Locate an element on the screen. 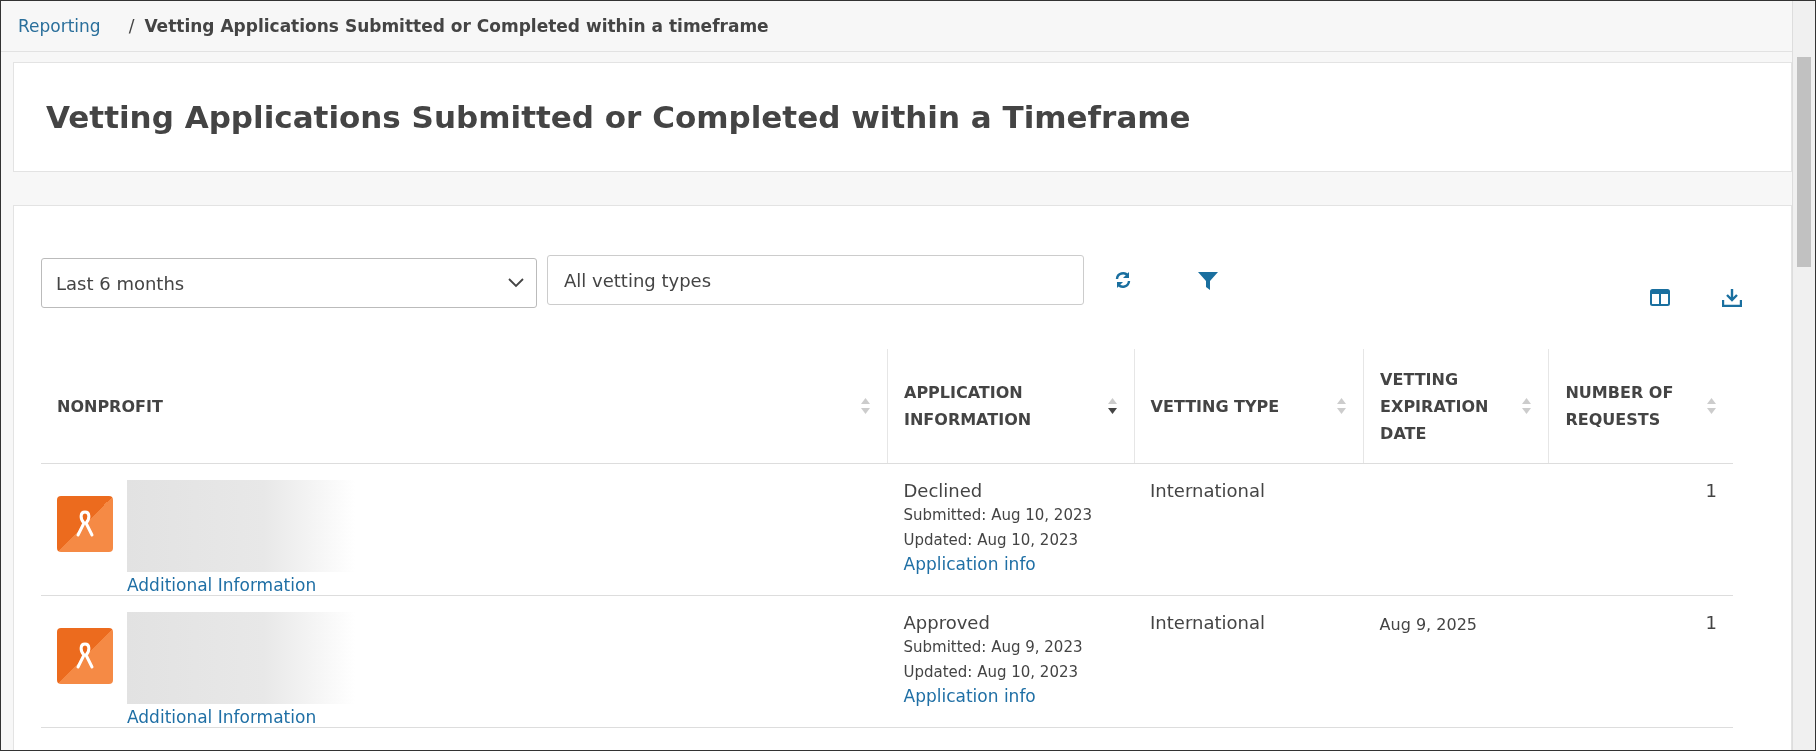  submitted-date: Submitted: Aug 10, 2023 is located at coordinates (998, 515).